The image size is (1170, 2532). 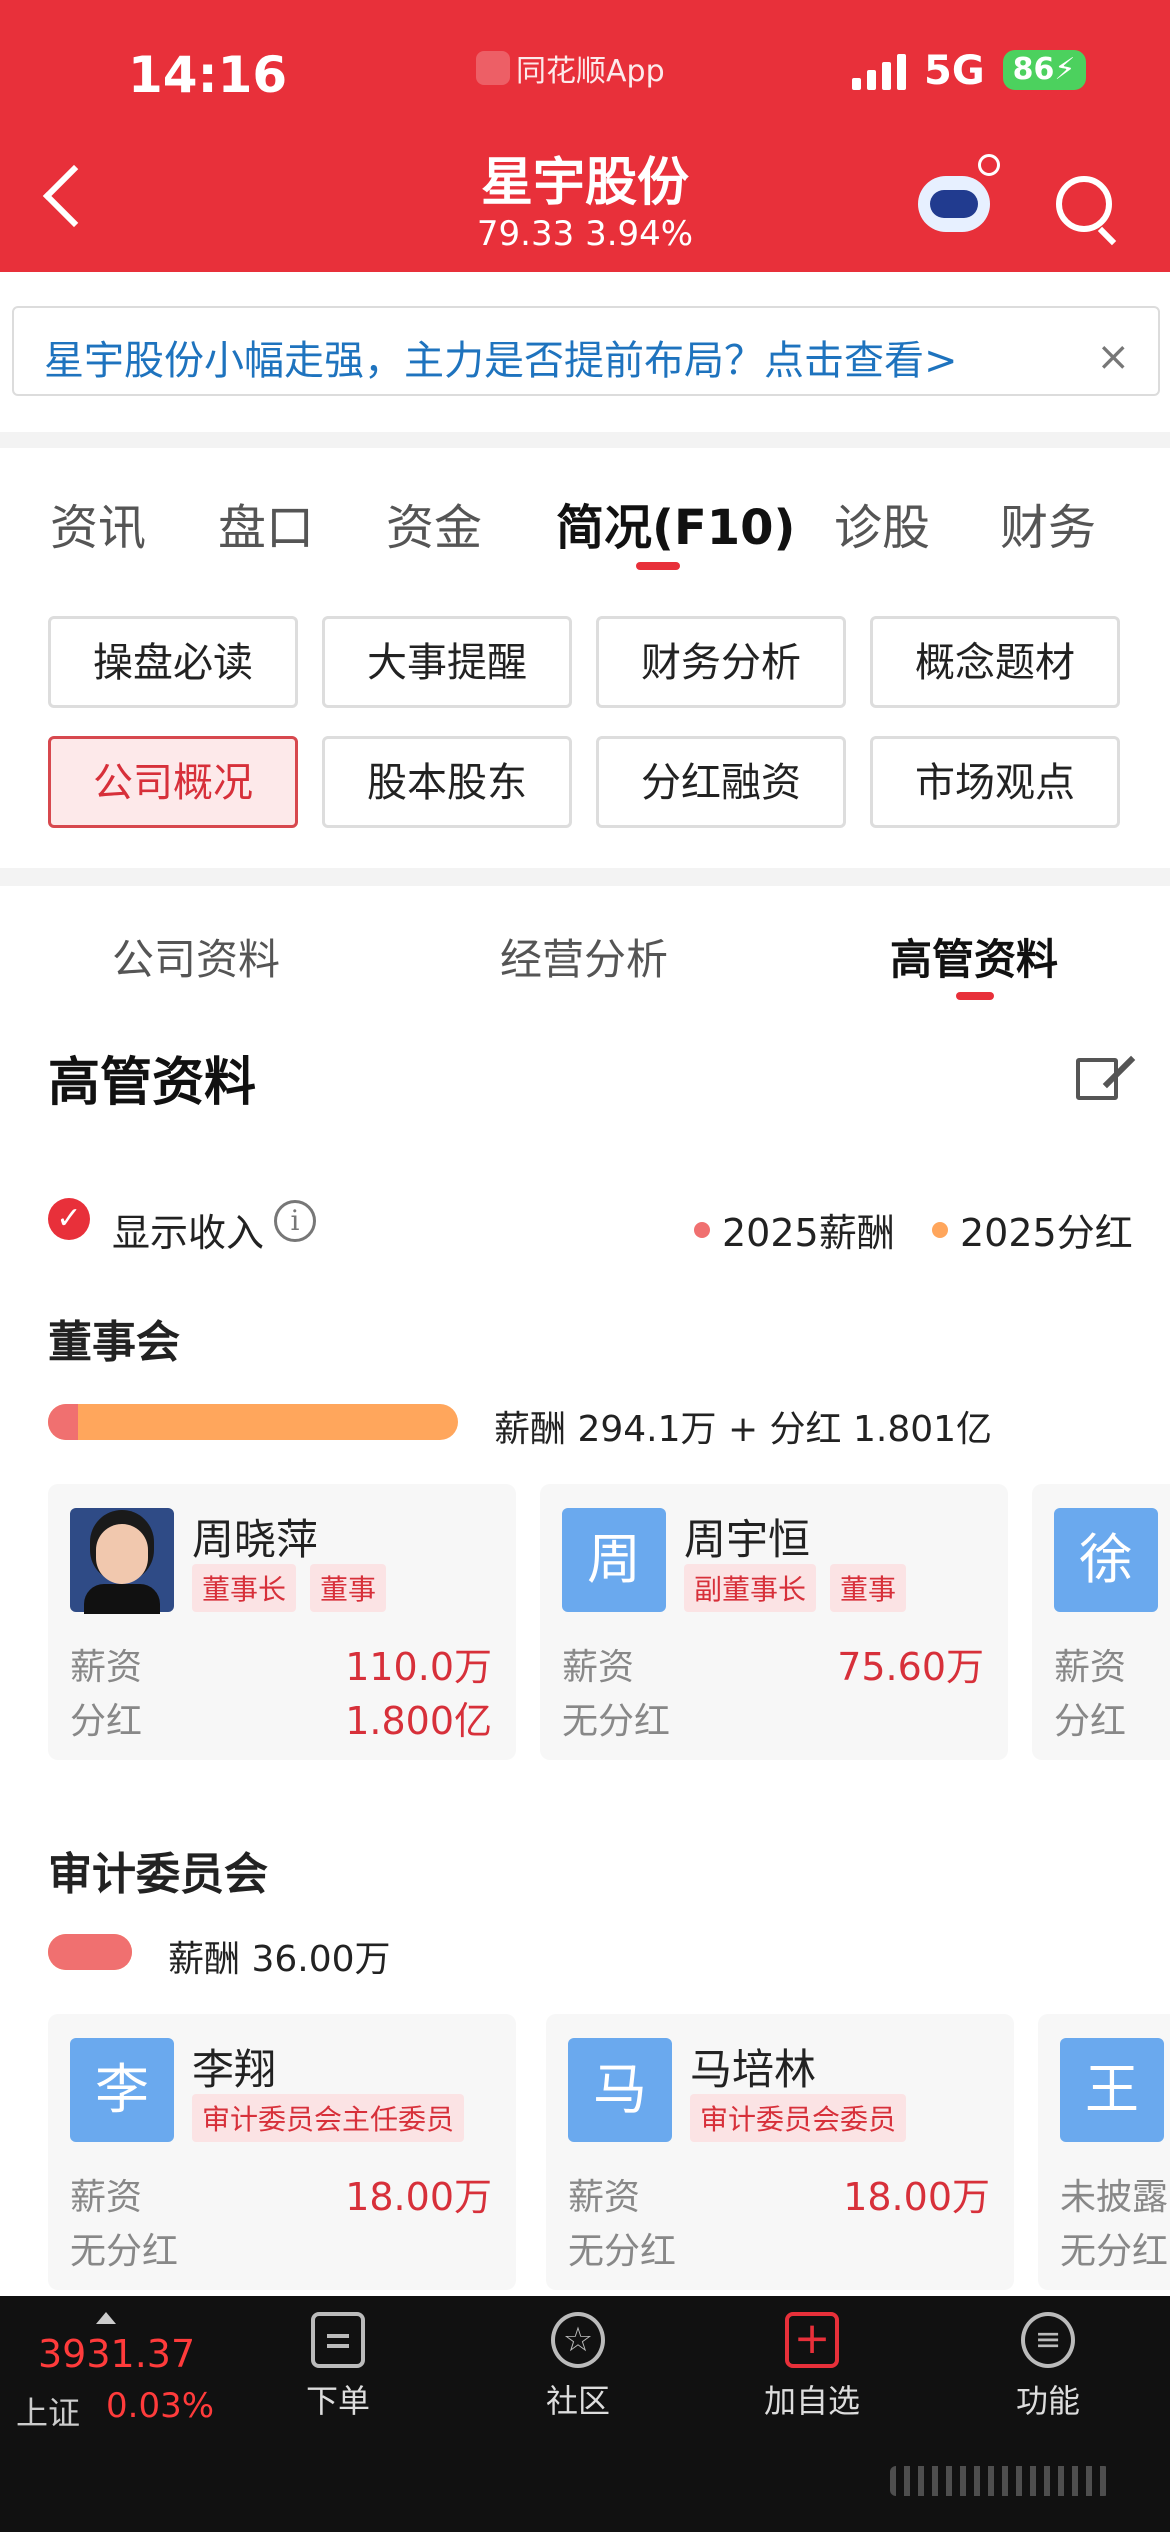 What do you see at coordinates (1000, 2481) in the screenshot?
I see `watermark` at bounding box center [1000, 2481].